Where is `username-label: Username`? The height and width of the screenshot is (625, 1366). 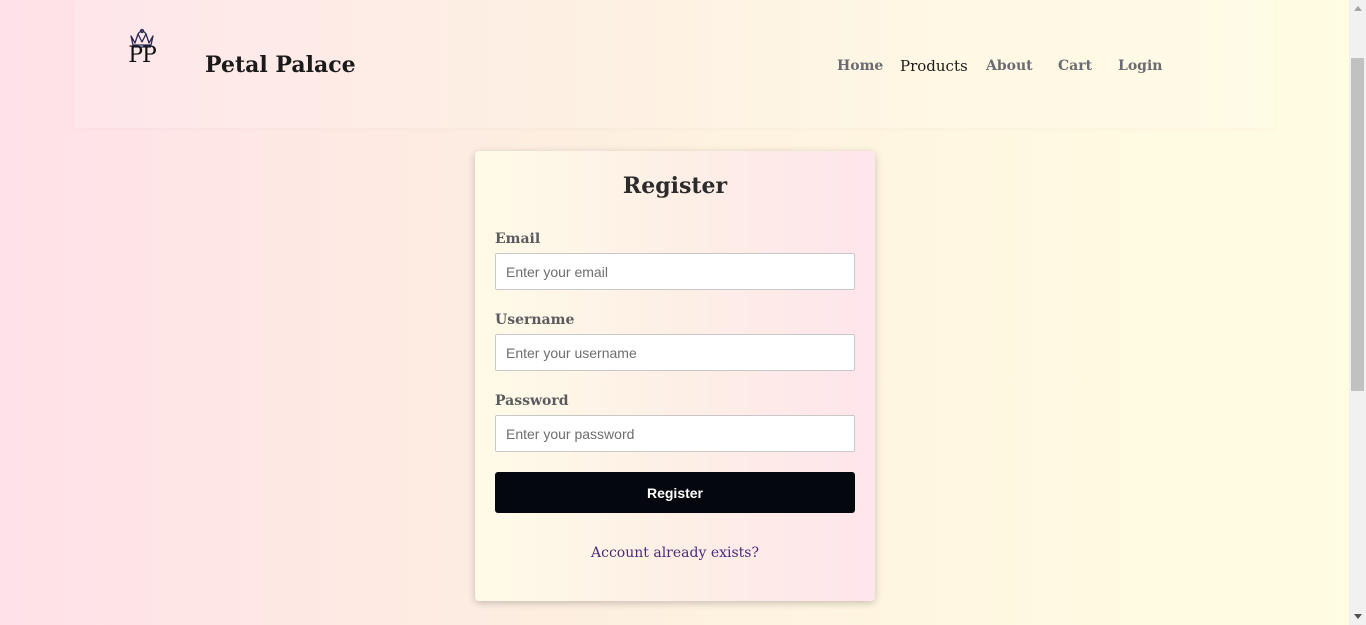 username-label: Username is located at coordinates (535, 320).